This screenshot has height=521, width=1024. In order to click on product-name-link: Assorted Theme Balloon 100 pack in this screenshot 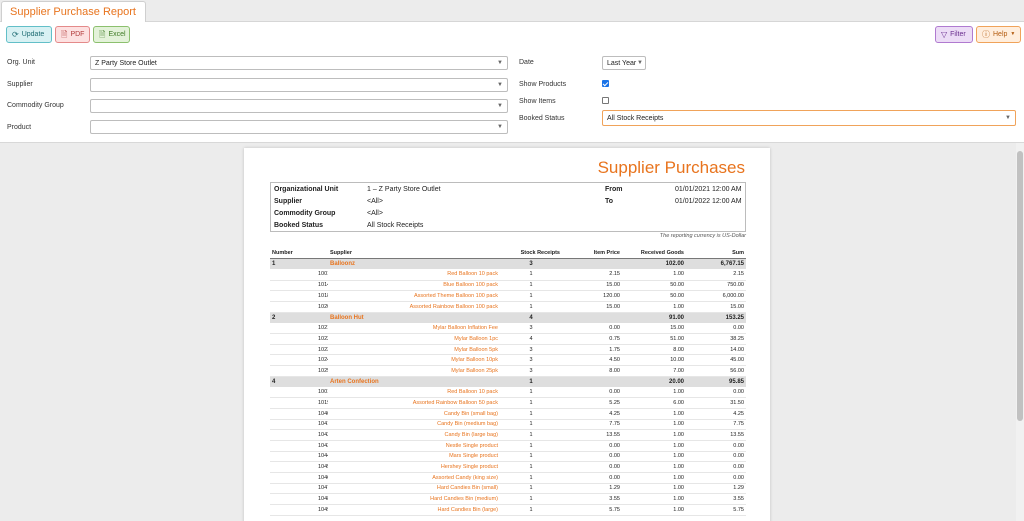, I will do `click(414, 296)`.